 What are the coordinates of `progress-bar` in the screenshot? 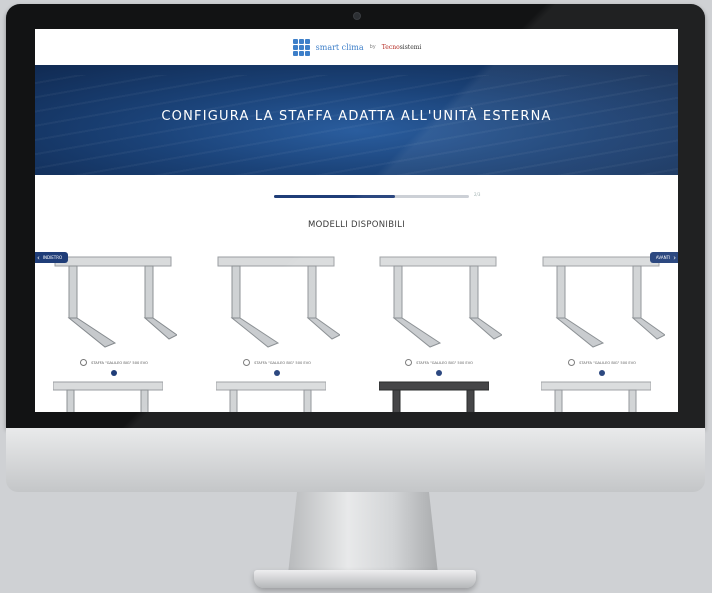 It's located at (371, 196).